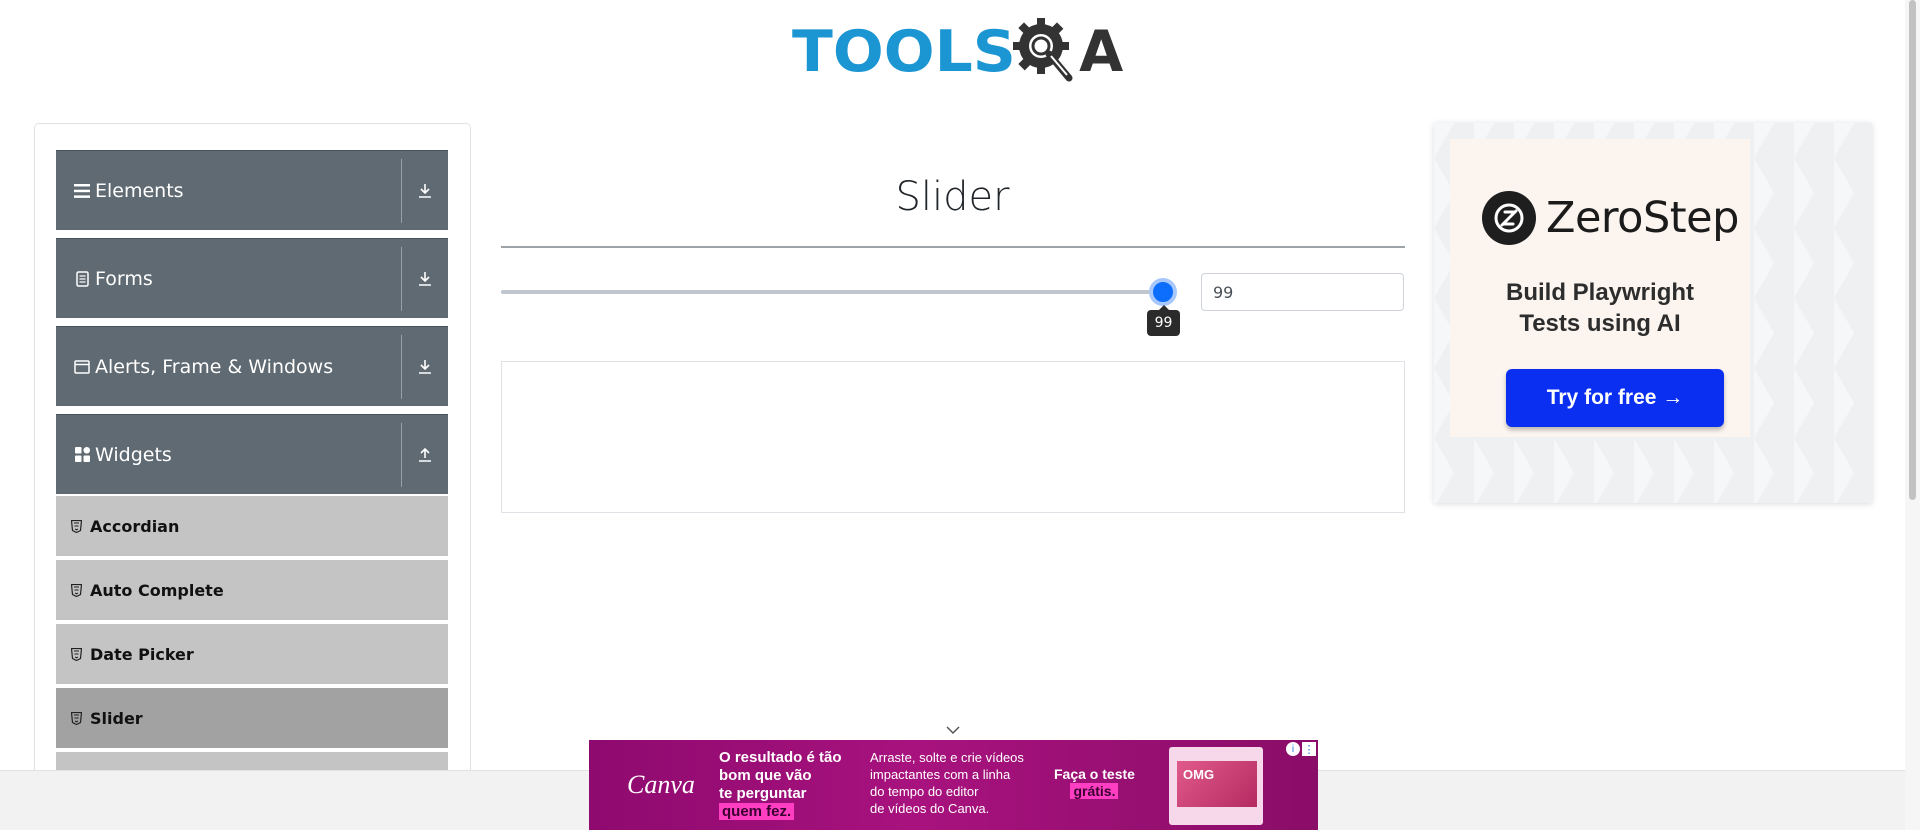  I want to click on banner-headline-line: te perguntar, so click(763, 793).